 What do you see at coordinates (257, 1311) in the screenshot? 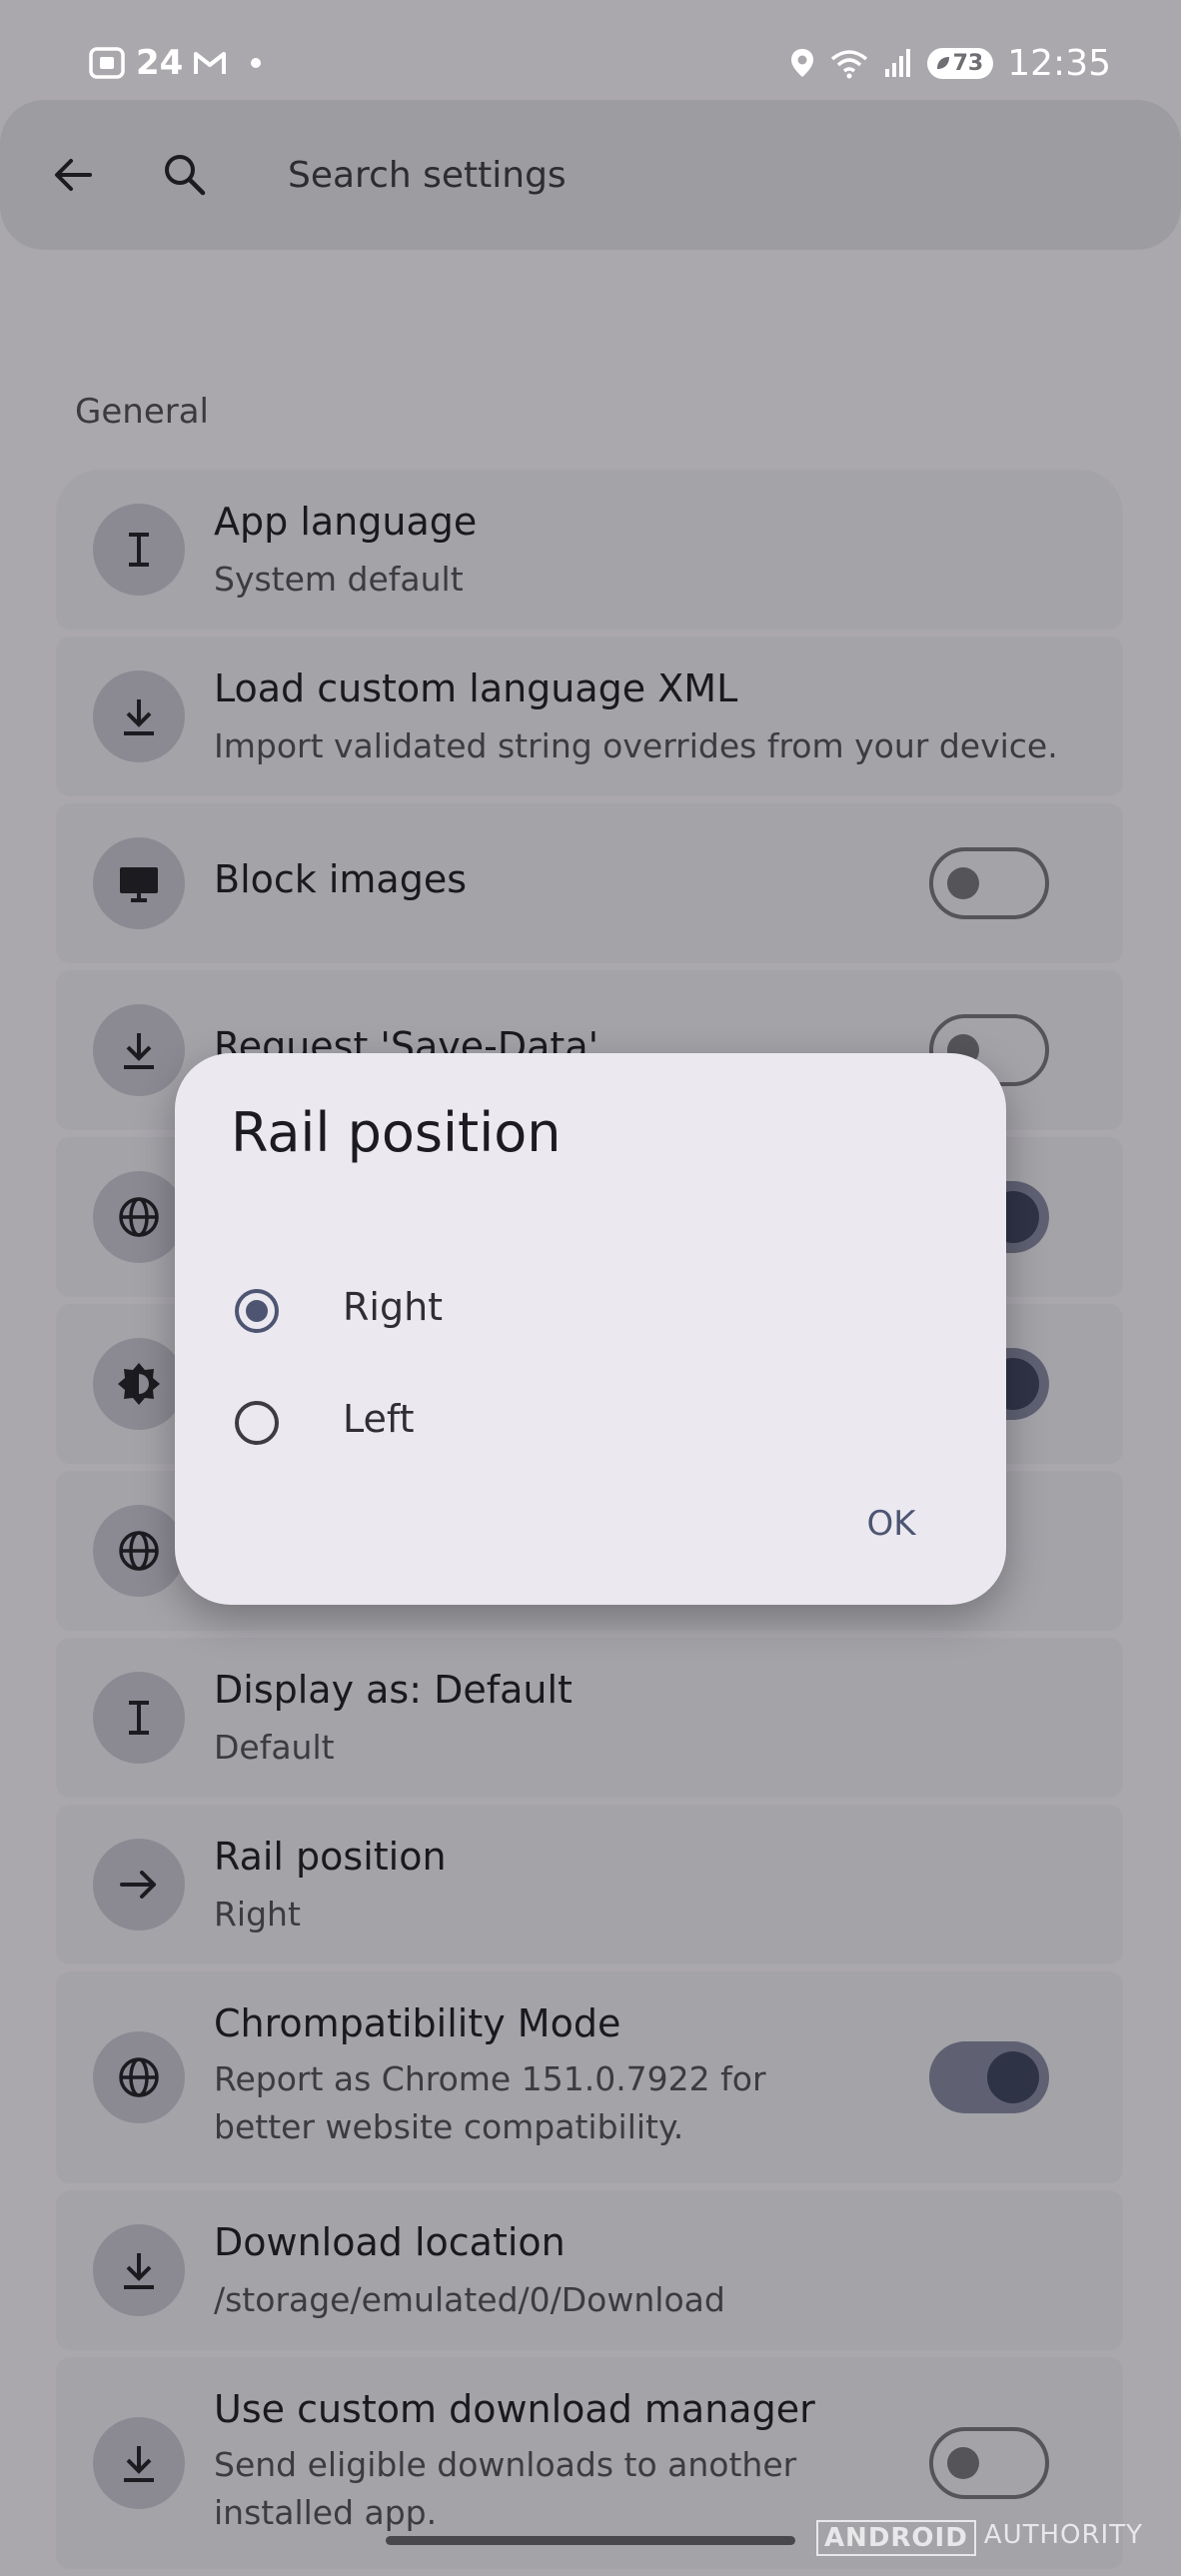
I see `radio-button-selected` at bounding box center [257, 1311].